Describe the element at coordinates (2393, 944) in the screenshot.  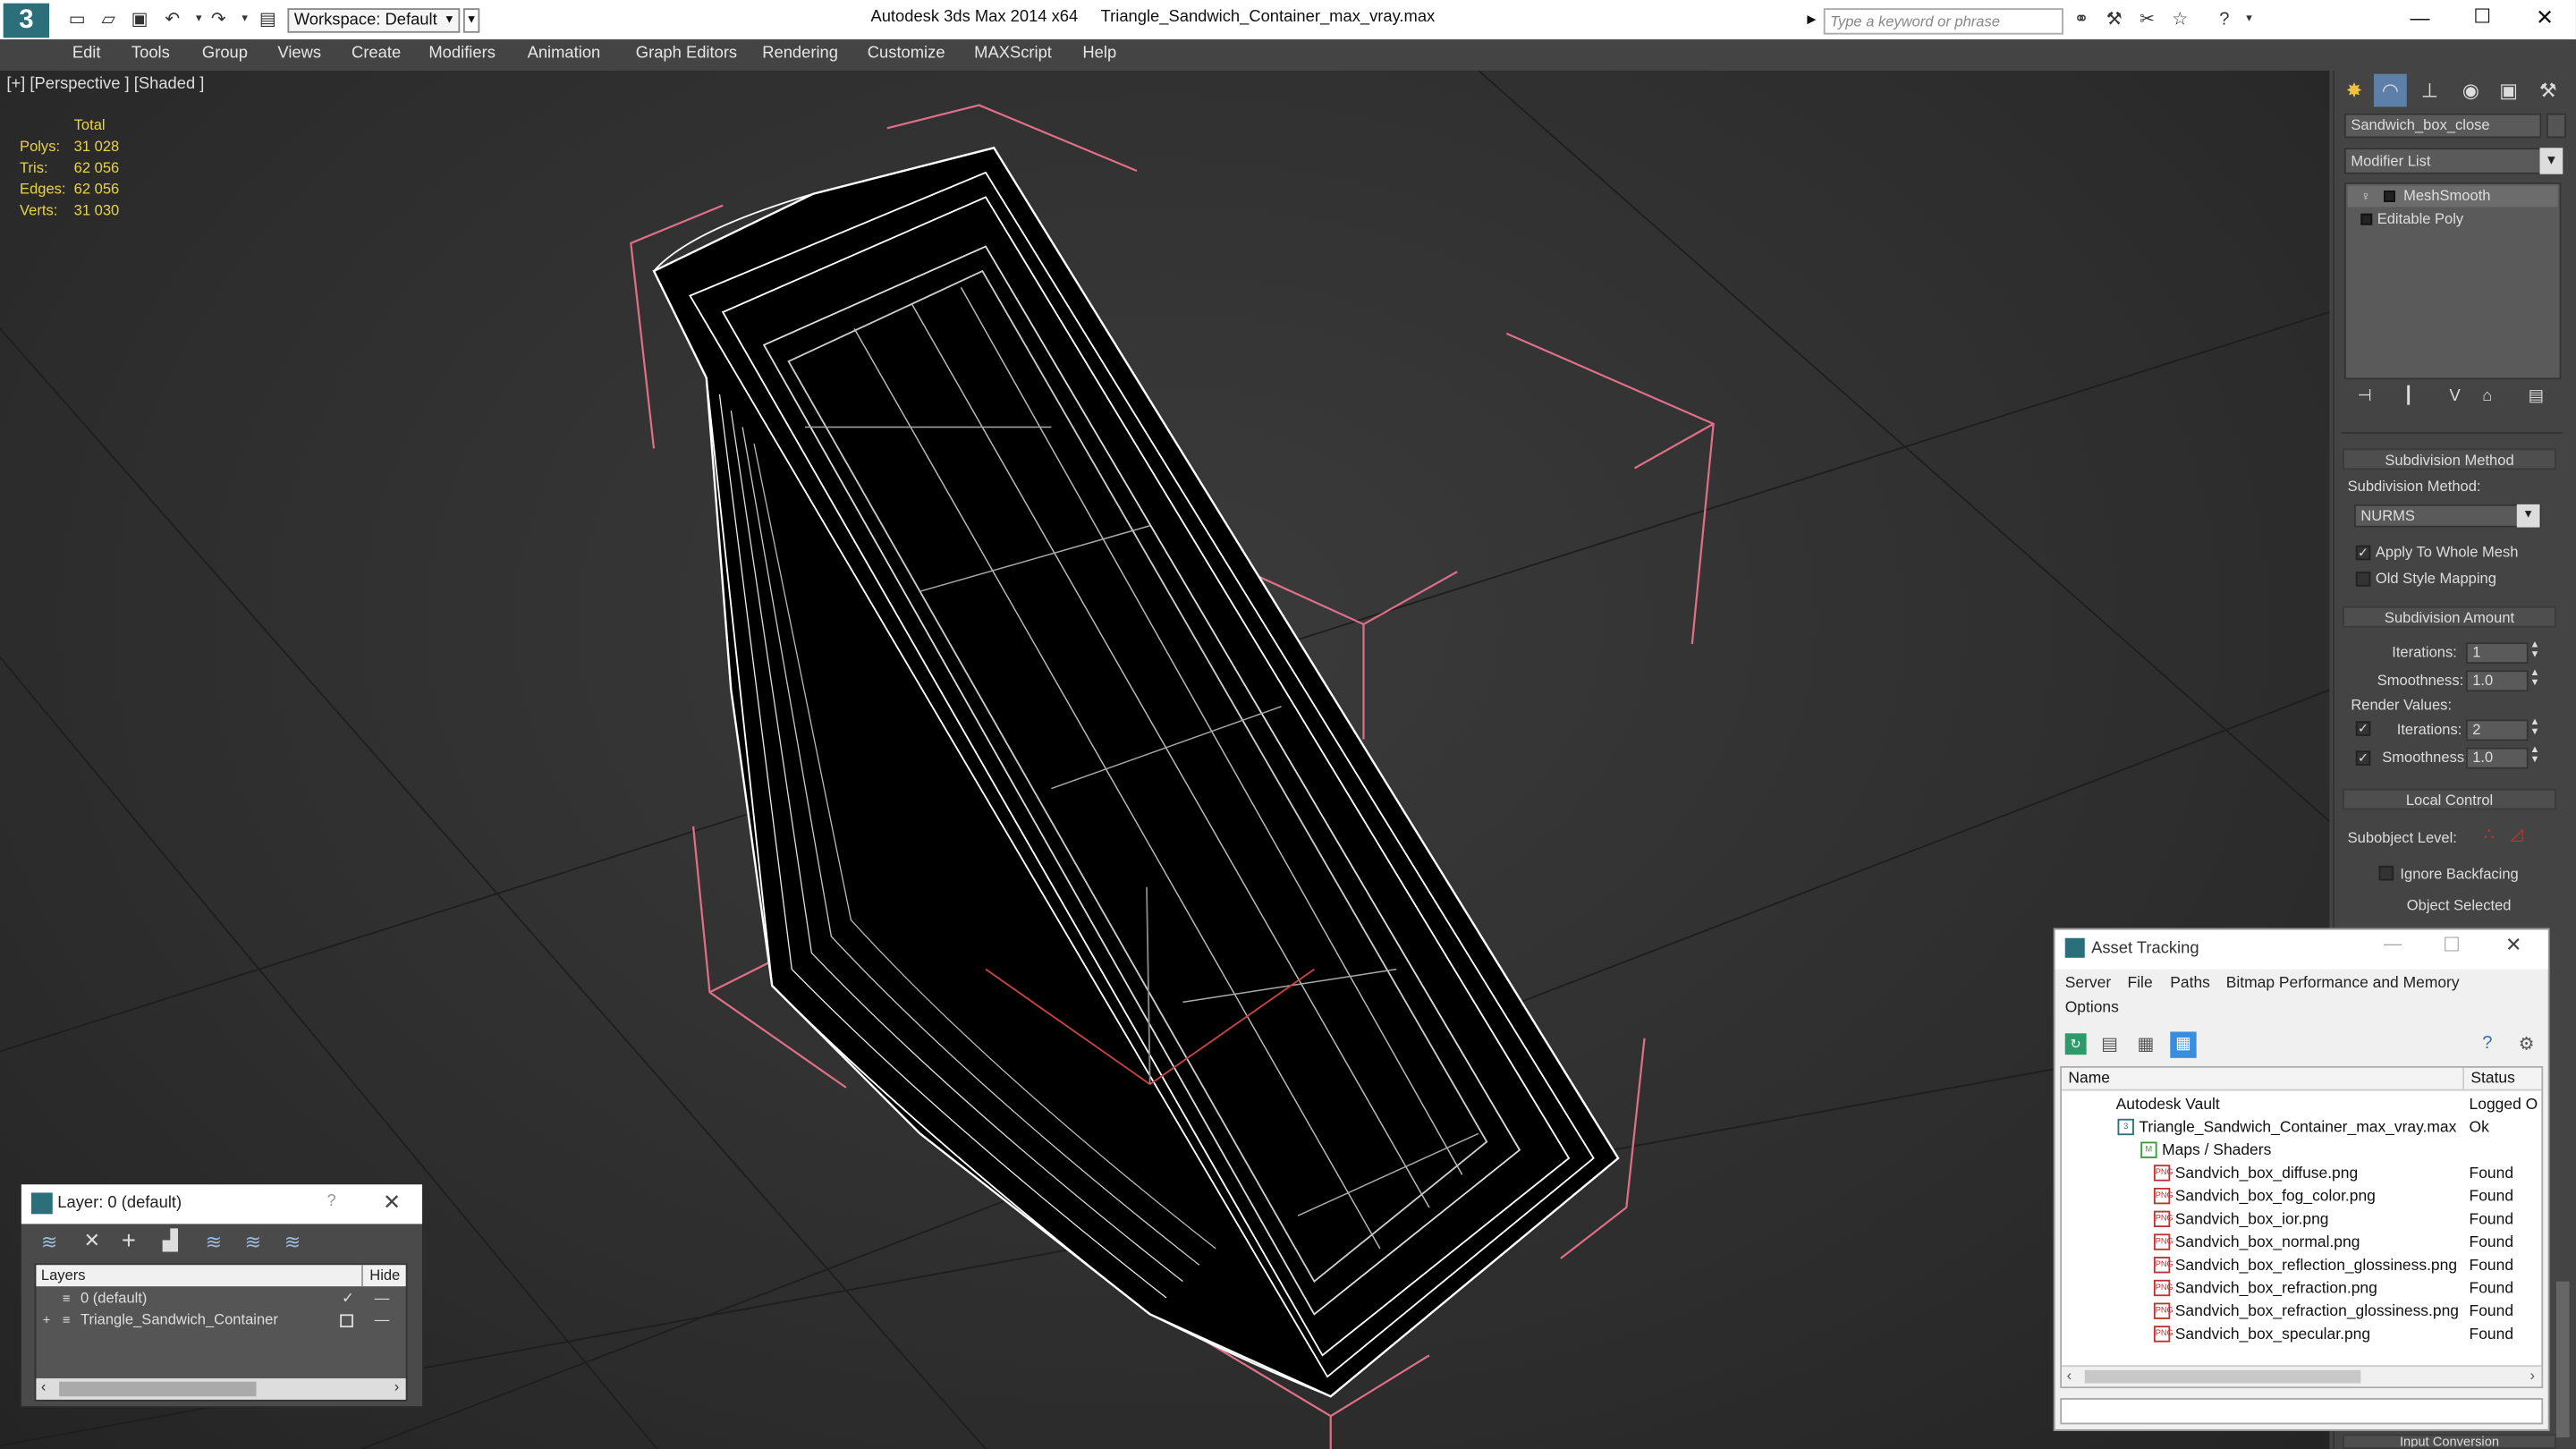
I see `minimize-icon: —` at that location.